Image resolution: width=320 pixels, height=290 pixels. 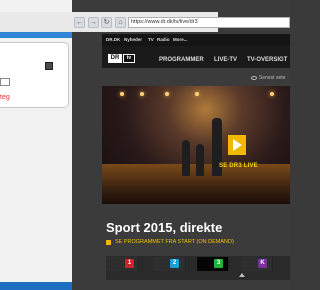 What do you see at coordinates (174, 242) in the screenshot?
I see `ondemand-link: SE PROGRAMMET FRA START (ON DEMAND)` at bounding box center [174, 242].